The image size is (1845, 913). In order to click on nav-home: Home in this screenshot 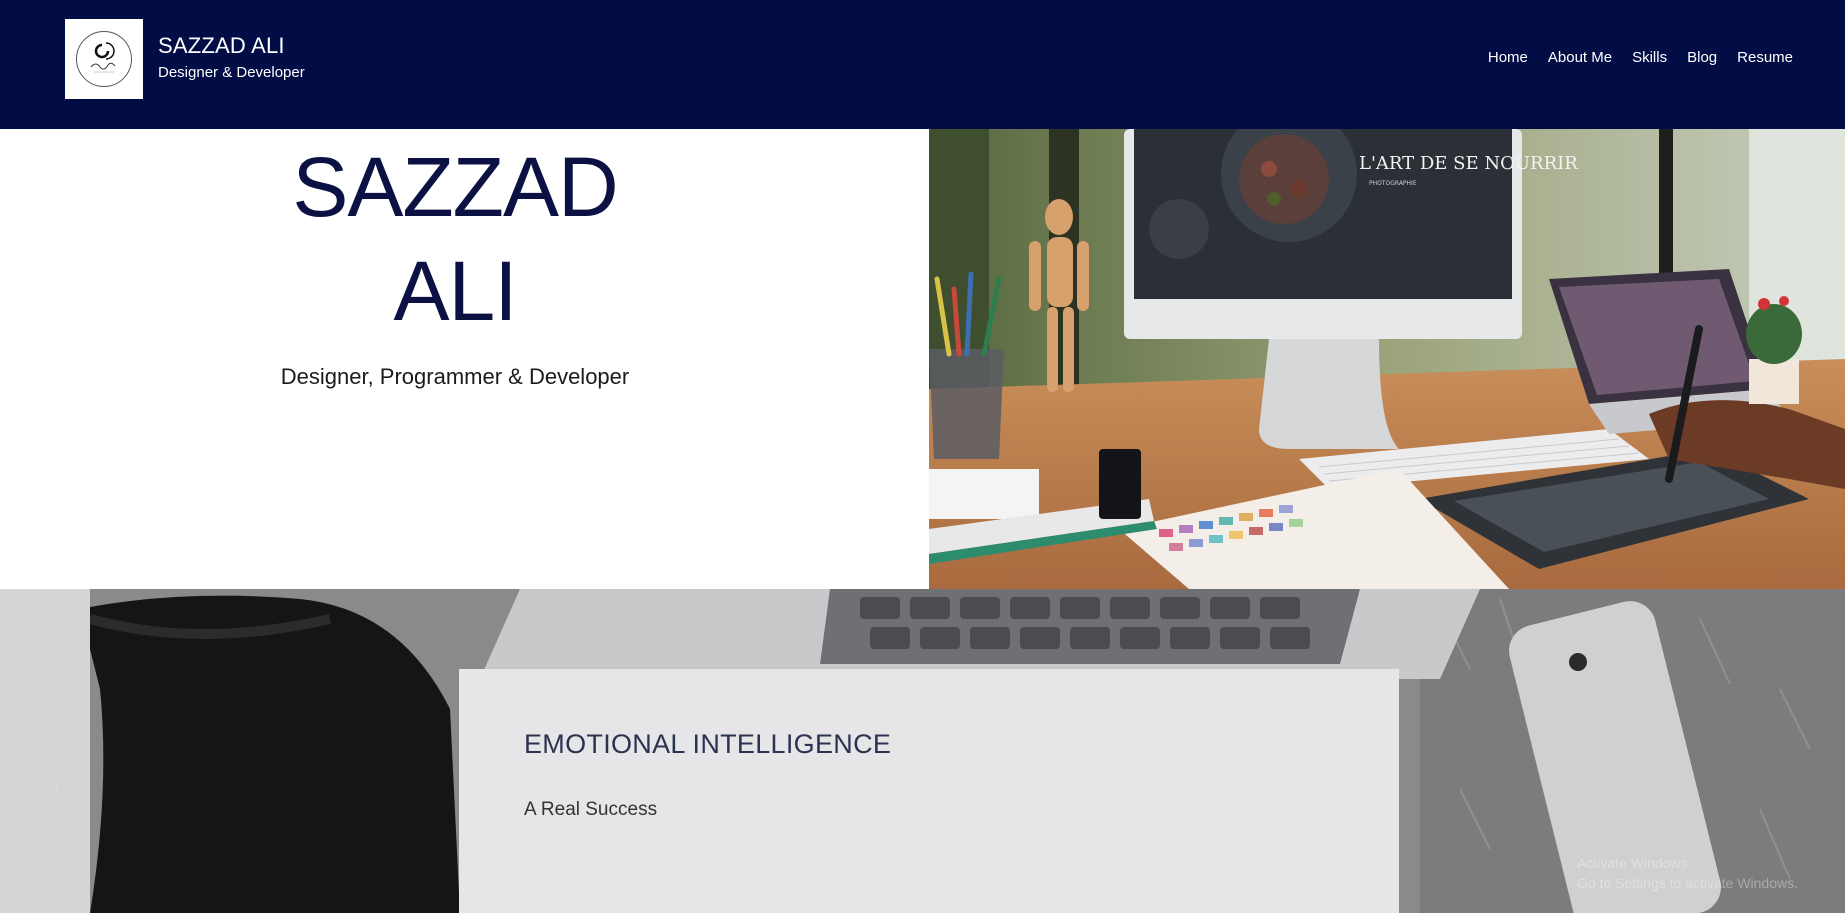, I will do `click(1508, 57)`.